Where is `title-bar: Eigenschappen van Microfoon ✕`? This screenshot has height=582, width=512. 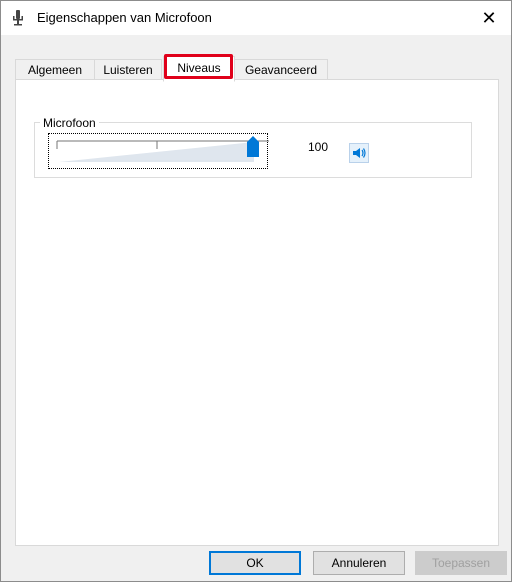 title-bar: Eigenschappen van Microfoon ✕ is located at coordinates (256, 18).